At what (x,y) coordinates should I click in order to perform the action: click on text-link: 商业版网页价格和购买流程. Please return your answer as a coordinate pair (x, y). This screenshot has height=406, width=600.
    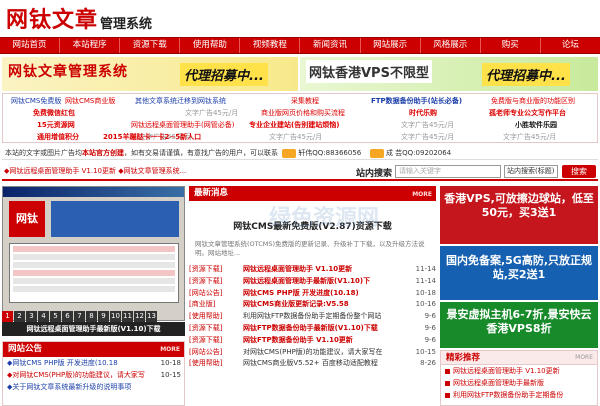
    Looking at the image, I should click on (303, 113).